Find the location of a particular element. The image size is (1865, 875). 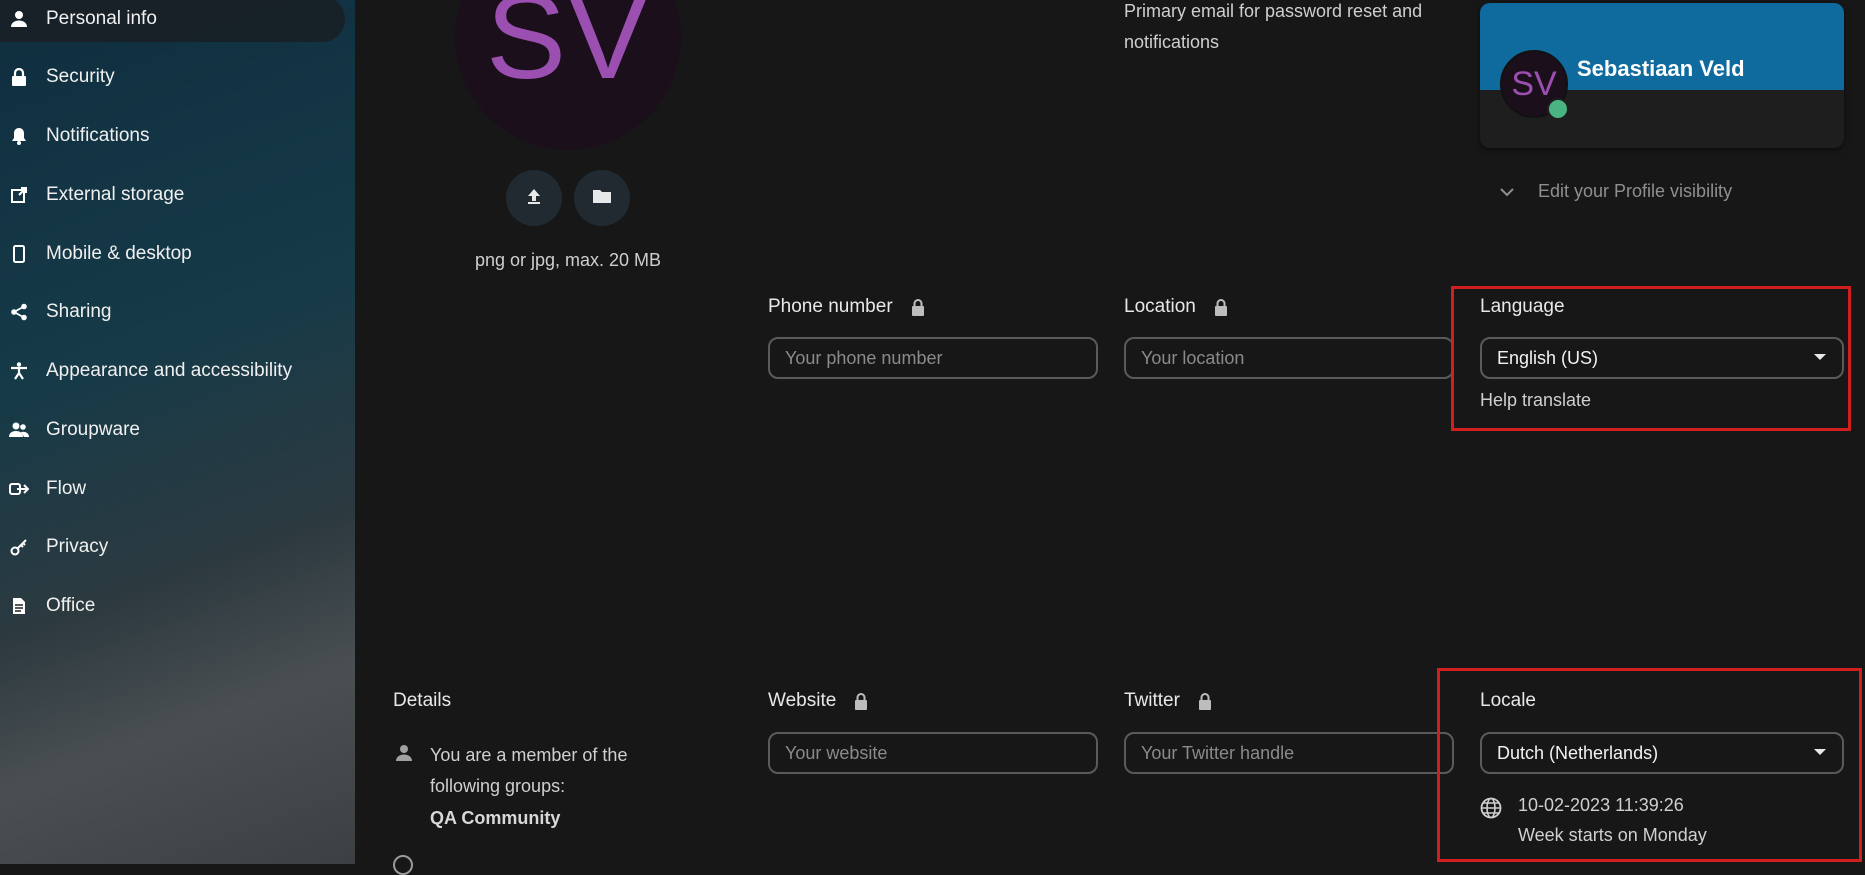

sidebar-item-label: Privacy is located at coordinates (77, 546).